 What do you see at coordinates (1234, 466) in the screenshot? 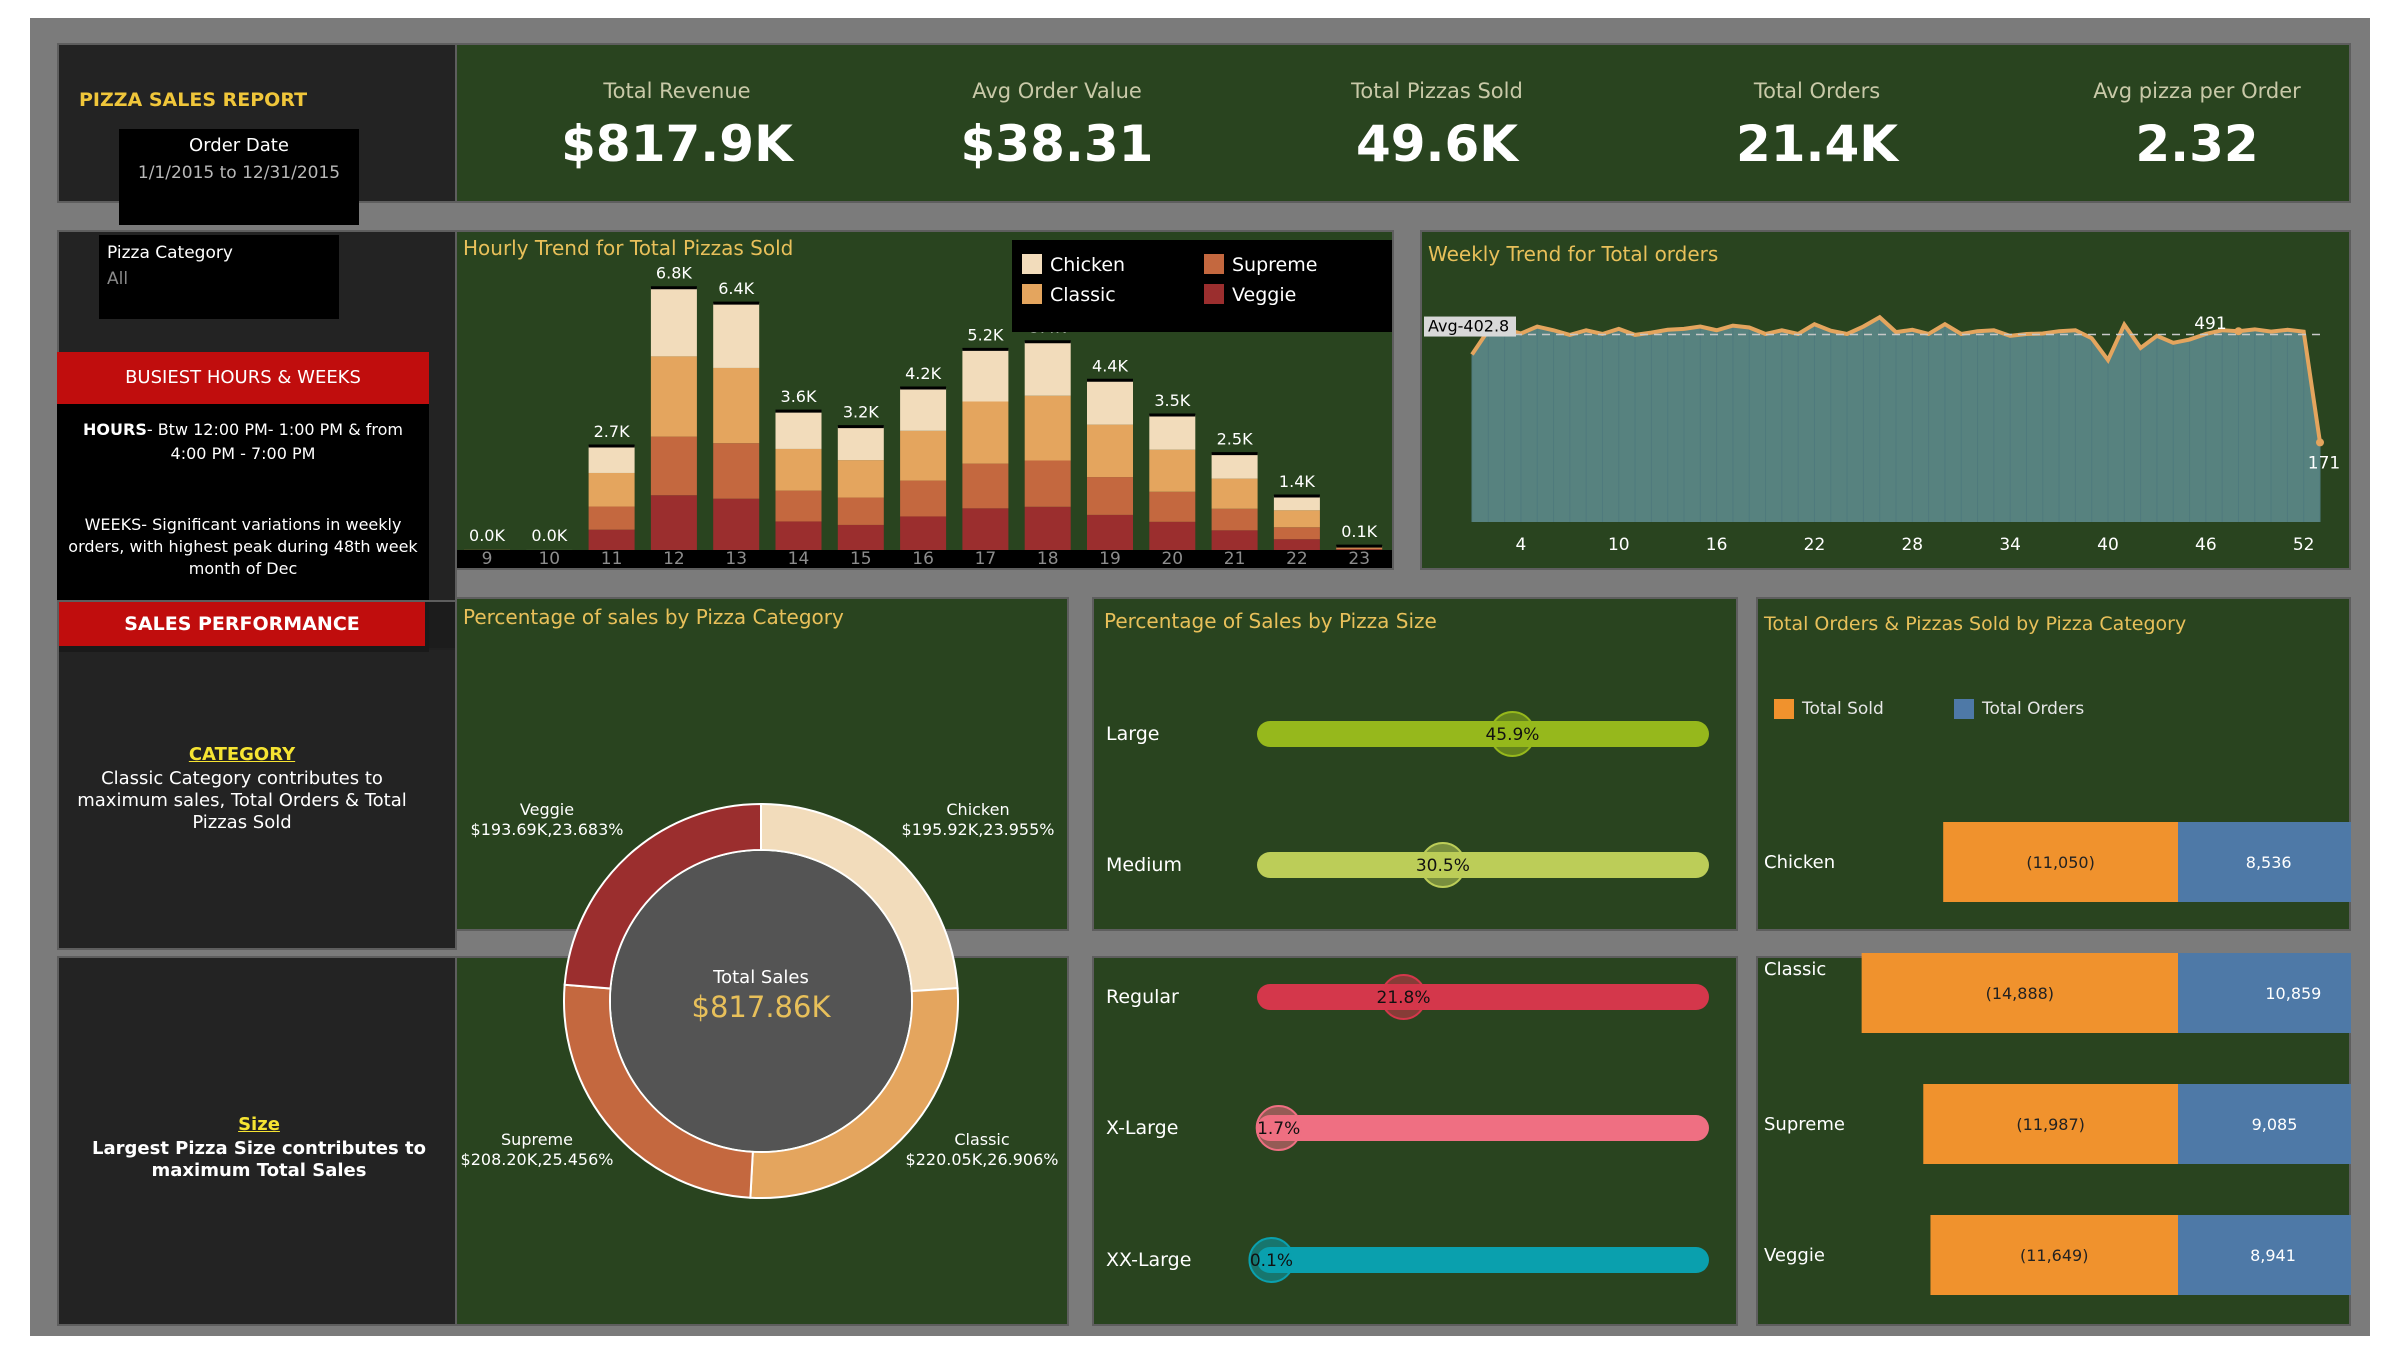
I see `hourly-bar-21-chicken` at bounding box center [1234, 466].